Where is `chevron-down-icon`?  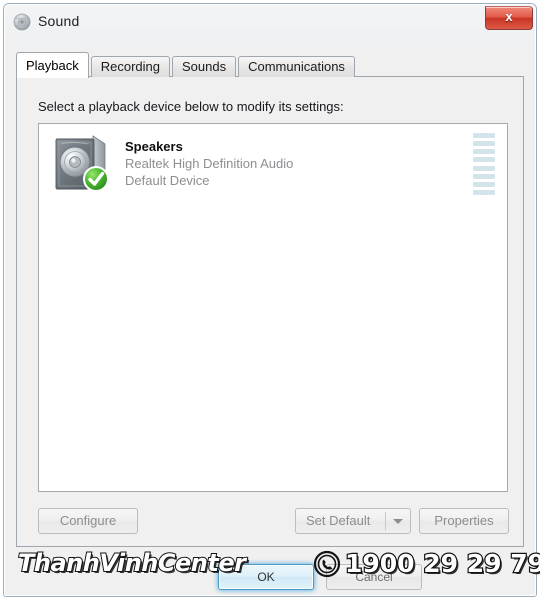 chevron-down-icon is located at coordinates (398, 521).